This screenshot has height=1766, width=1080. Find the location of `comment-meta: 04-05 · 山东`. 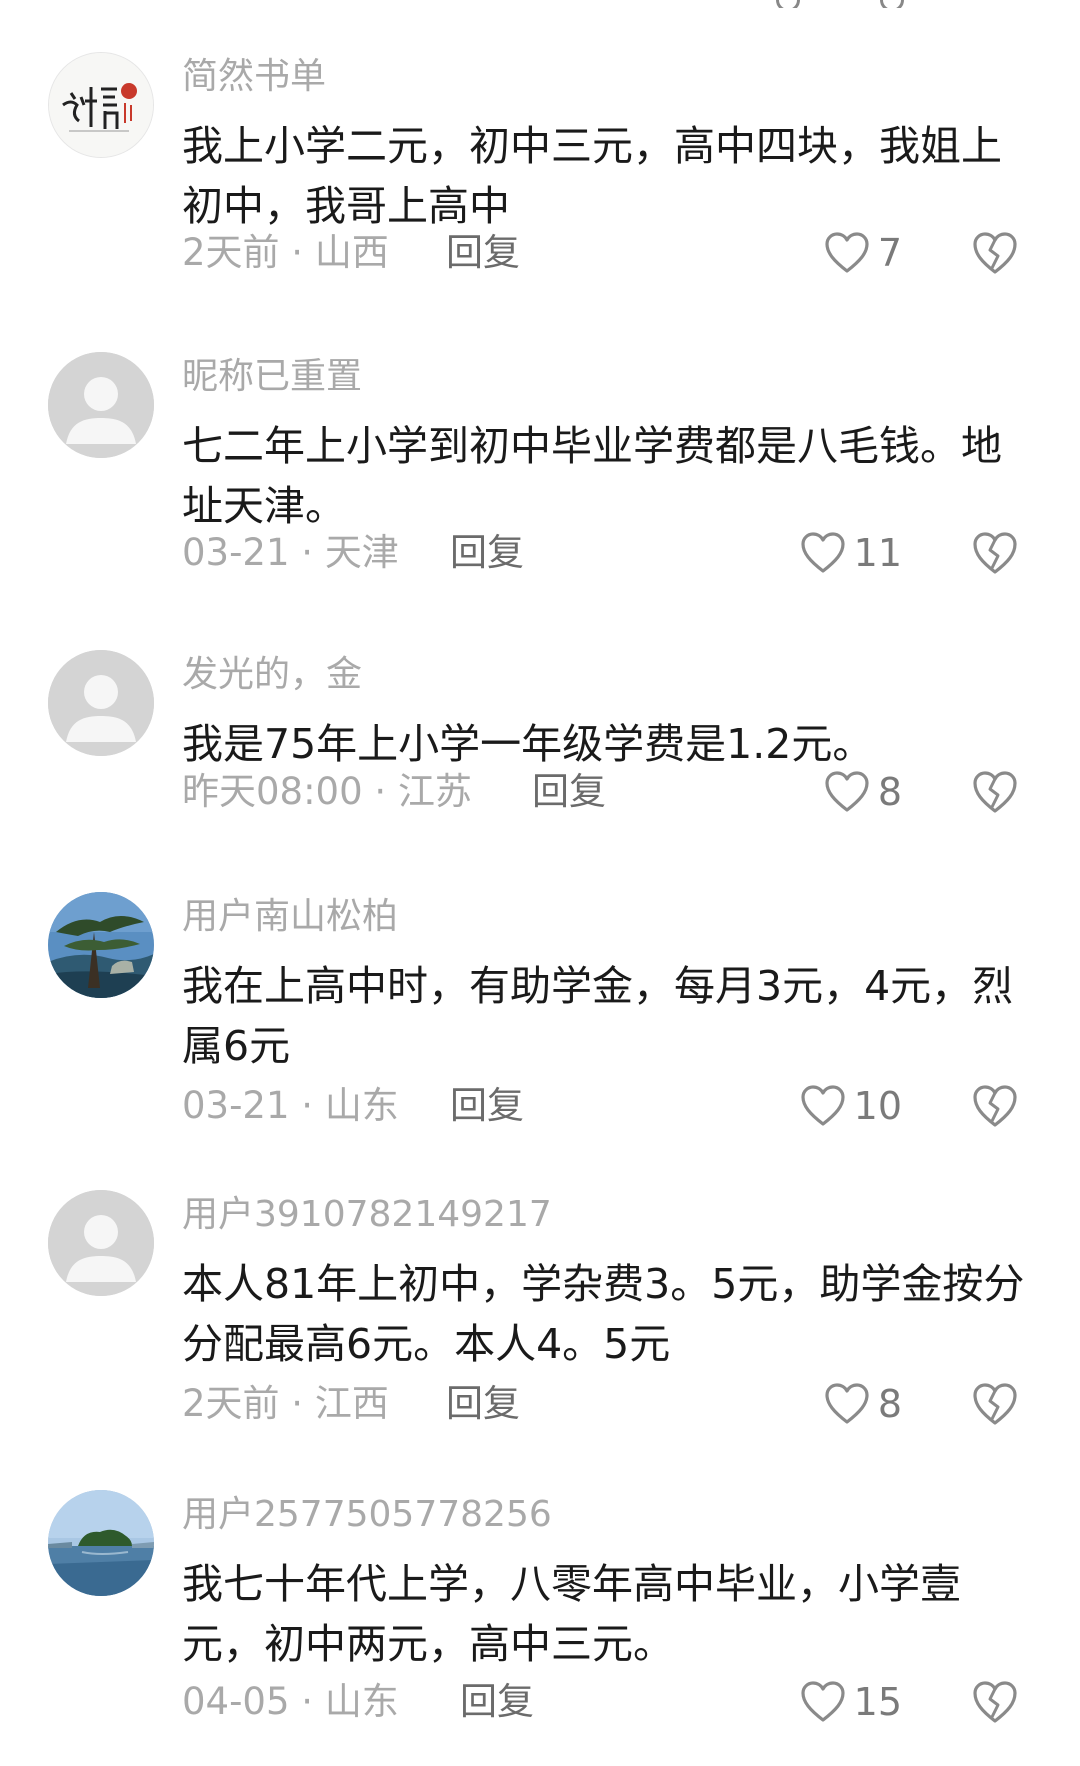

comment-meta: 04-05 · 山东 is located at coordinates (290, 1702).